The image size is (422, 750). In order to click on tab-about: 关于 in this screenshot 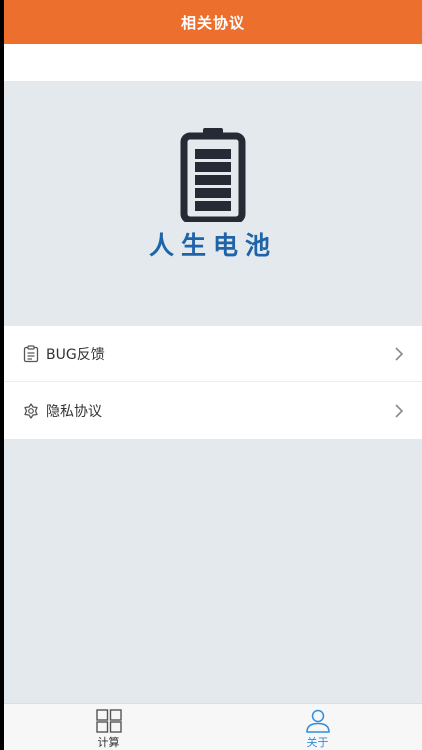, I will do `click(317, 727)`.